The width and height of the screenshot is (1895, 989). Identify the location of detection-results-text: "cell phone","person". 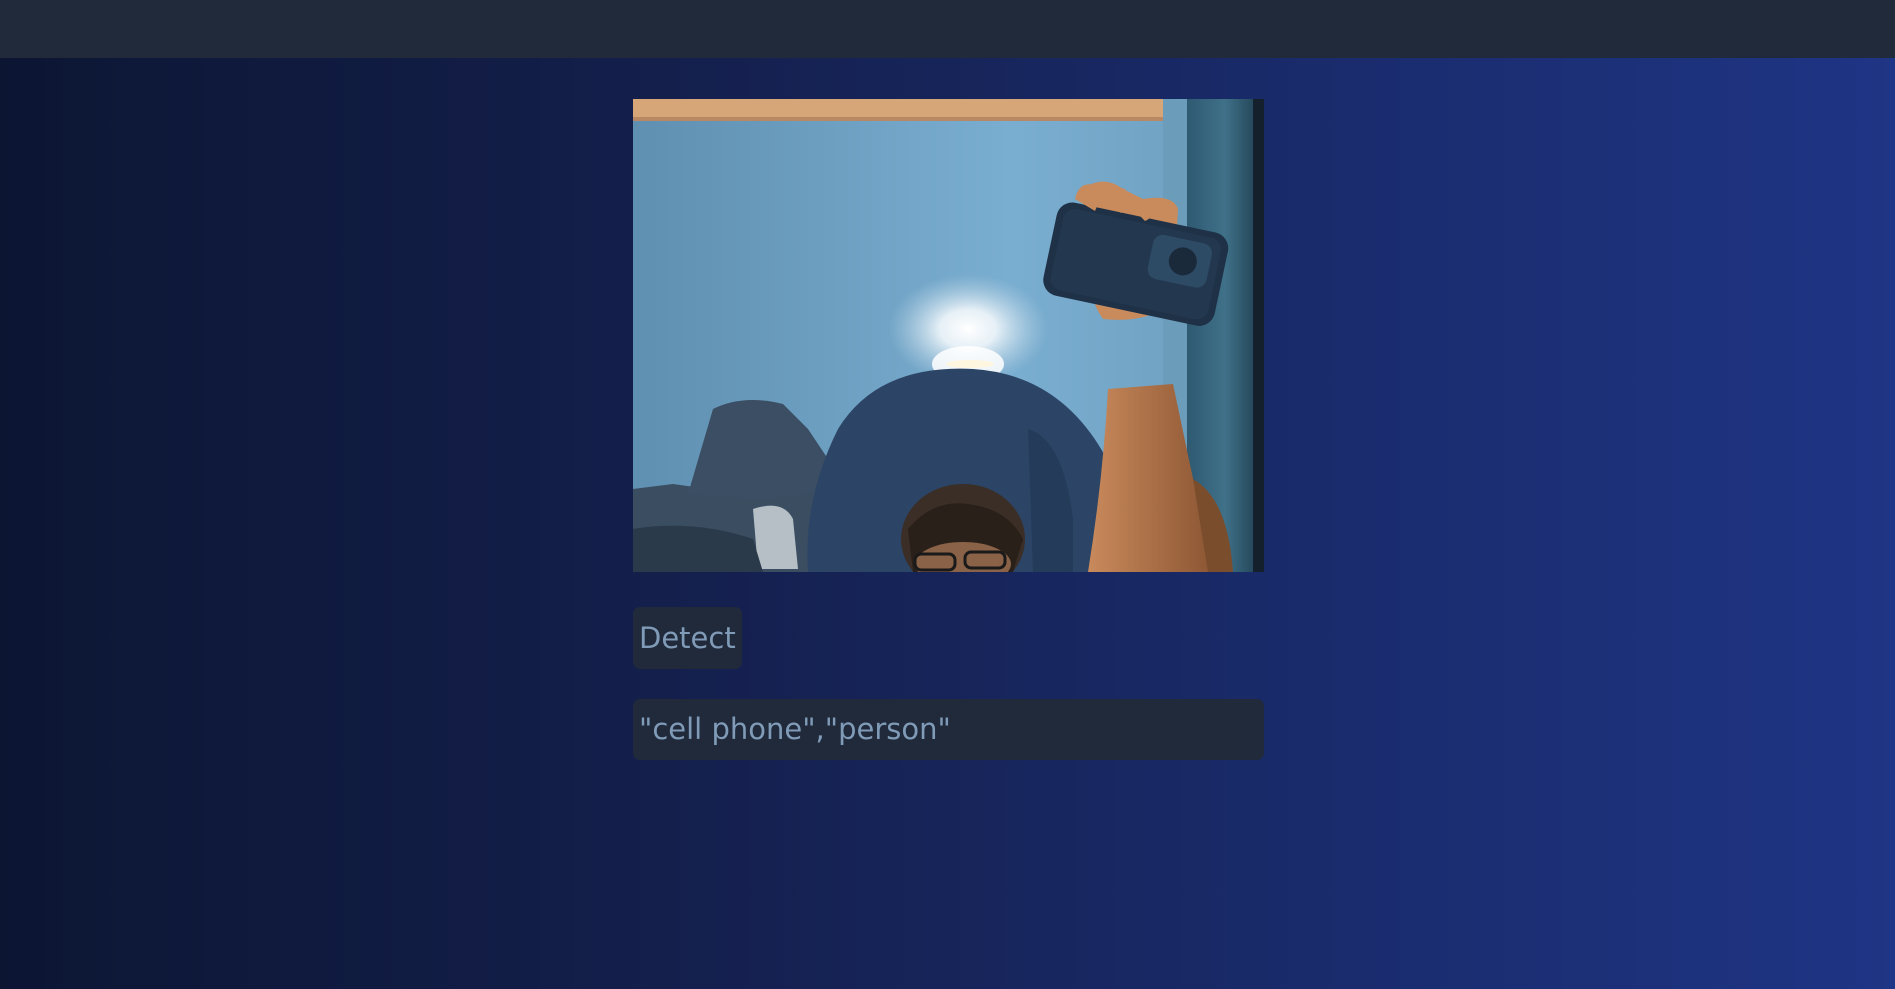
(795, 729).